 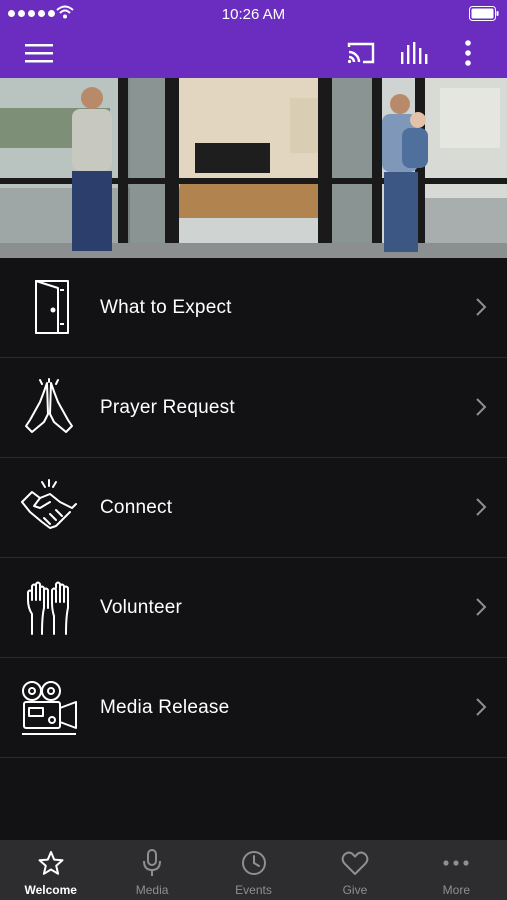 What do you see at coordinates (253, 863) in the screenshot?
I see `clock-icon` at bounding box center [253, 863].